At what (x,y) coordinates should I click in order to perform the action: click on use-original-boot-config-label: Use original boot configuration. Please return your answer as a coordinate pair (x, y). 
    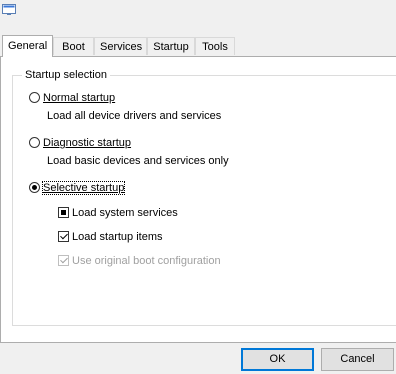
    Looking at the image, I should click on (146, 261).